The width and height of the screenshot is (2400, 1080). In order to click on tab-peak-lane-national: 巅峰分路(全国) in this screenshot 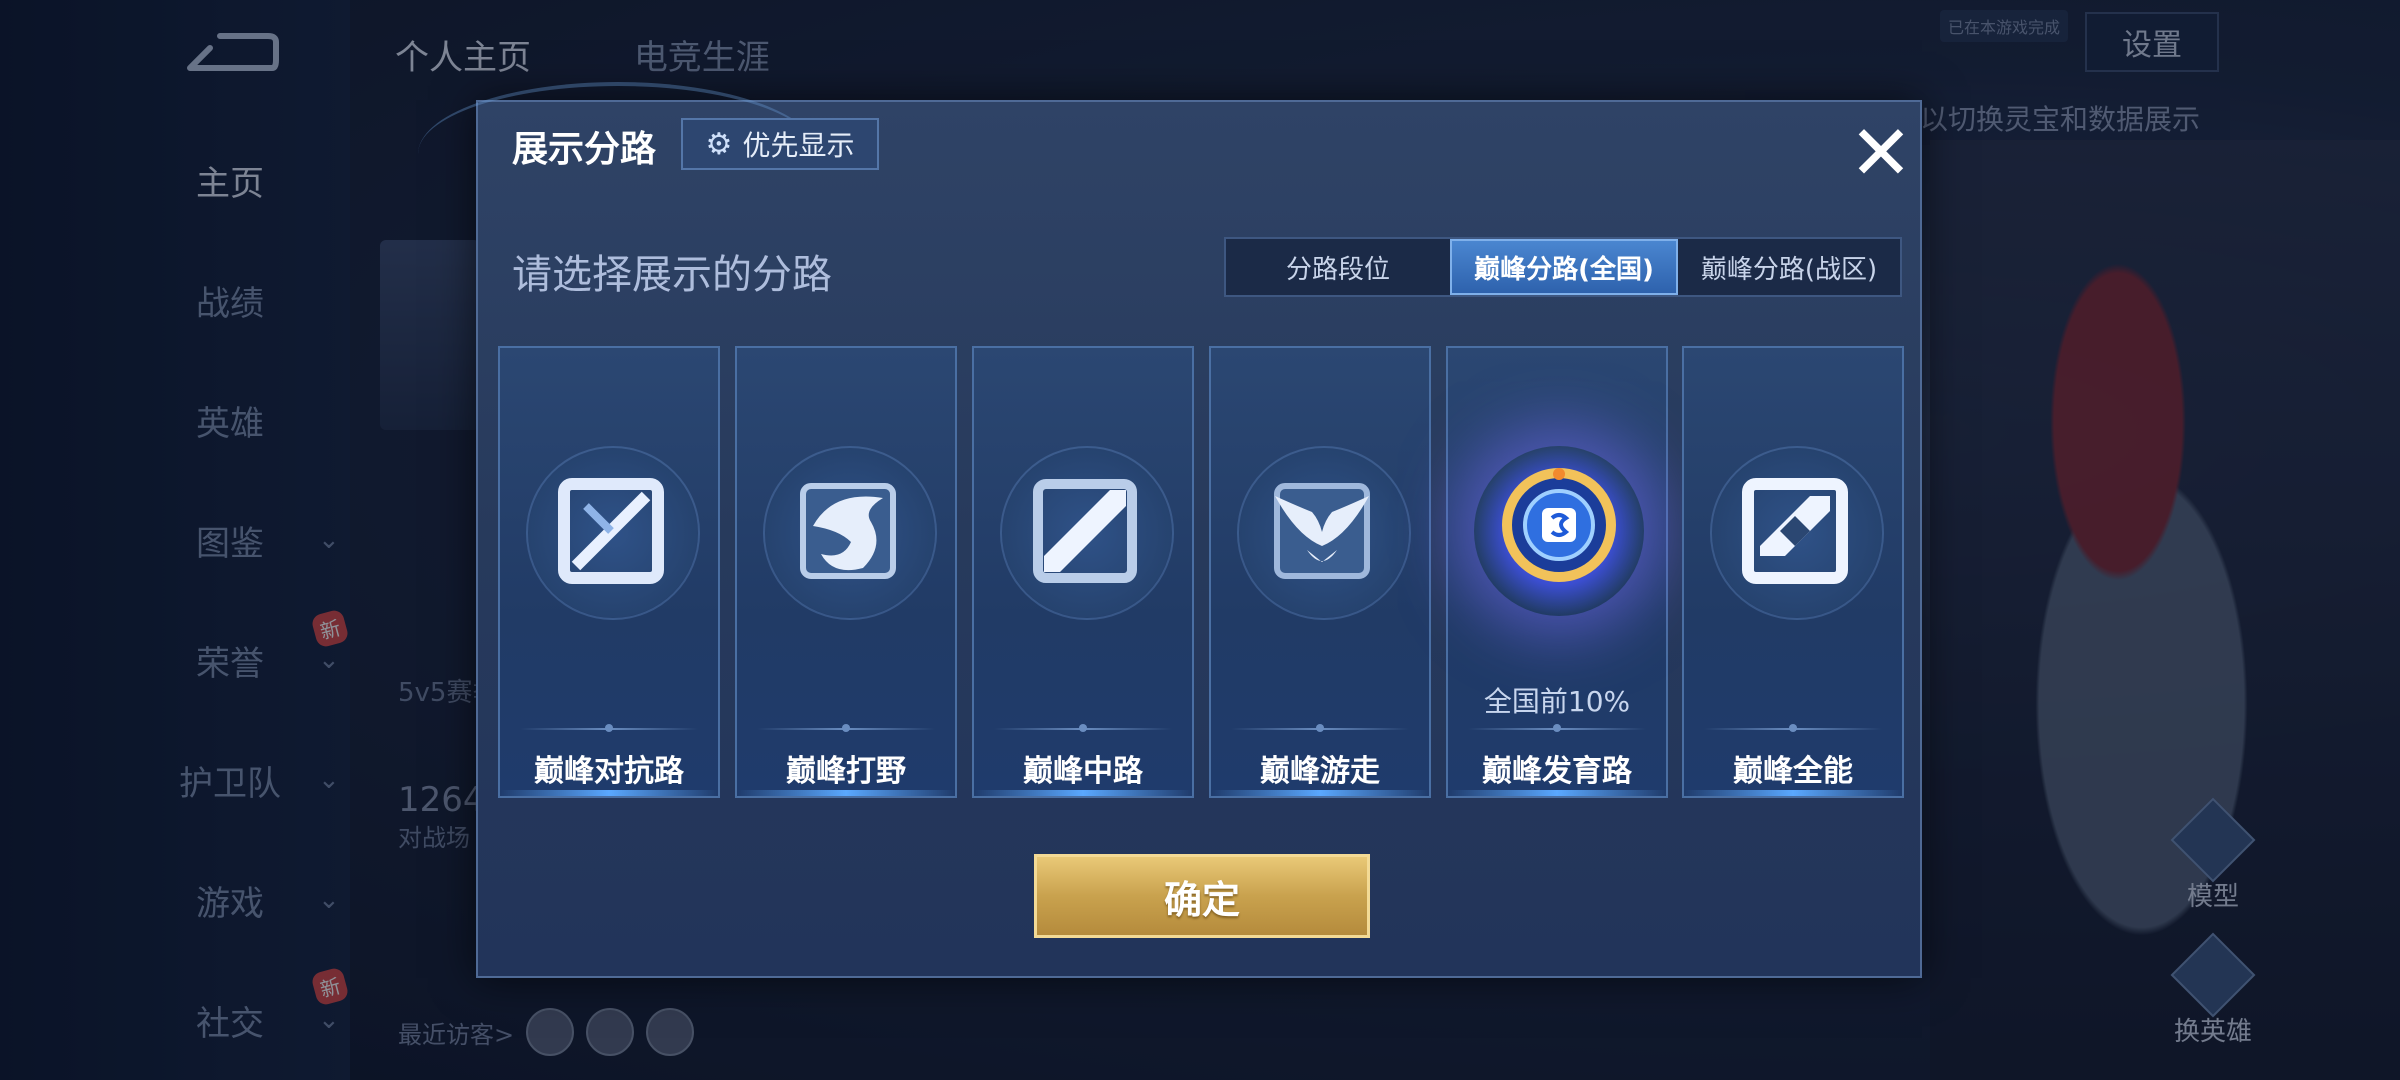, I will do `click(1564, 267)`.